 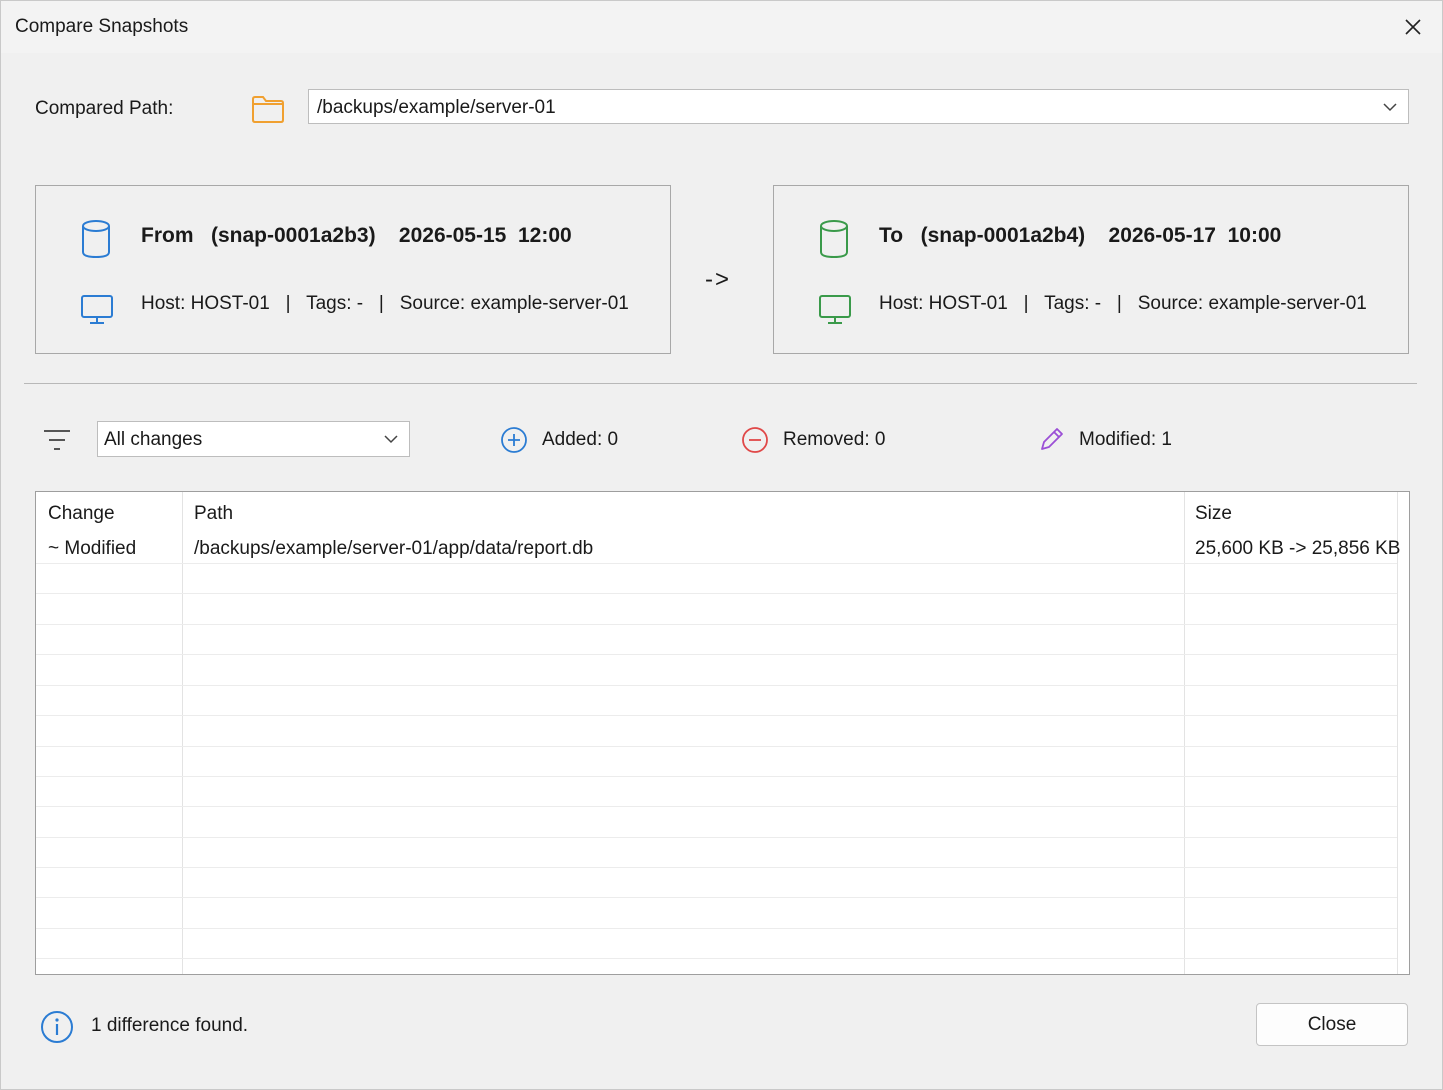 I want to click on column-header-path: Path, so click(x=213, y=514).